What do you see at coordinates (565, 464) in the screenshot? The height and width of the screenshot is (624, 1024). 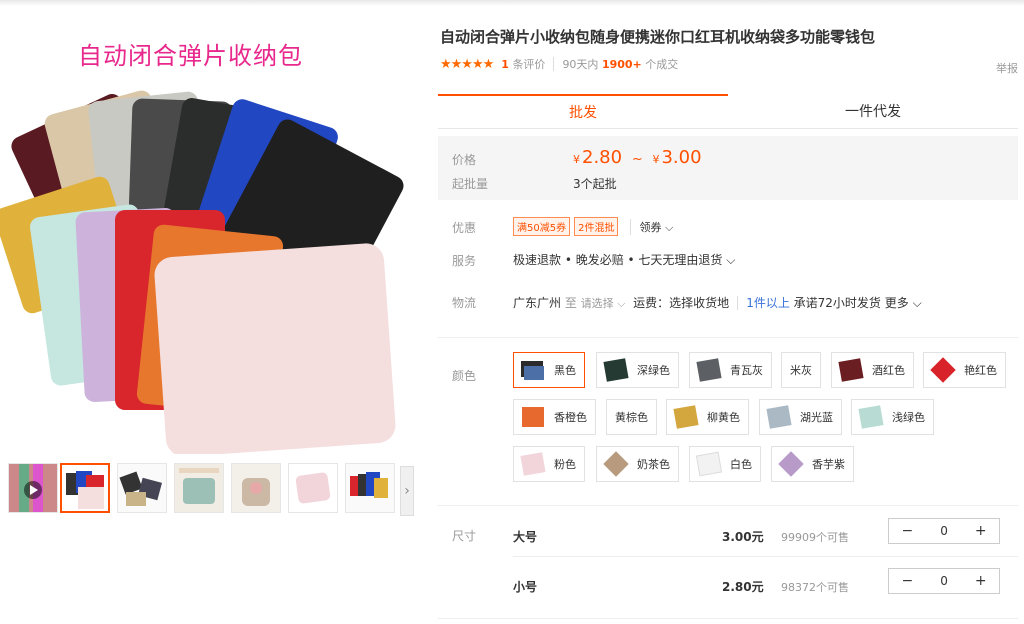 I see `color-name: 粉色` at bounding box center [565, 464].